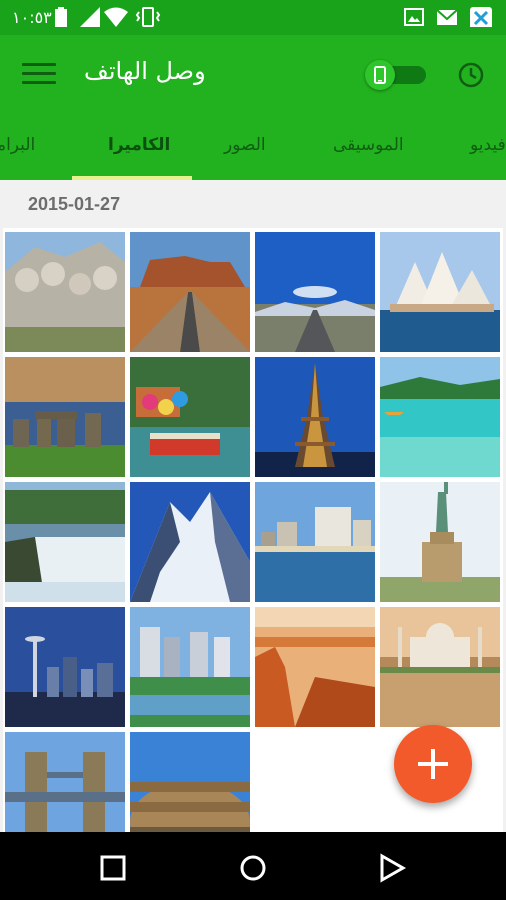 The height and width of the screenshot is (900, 506). I want to click on photo-snowy-mountain, so click(190, 542).